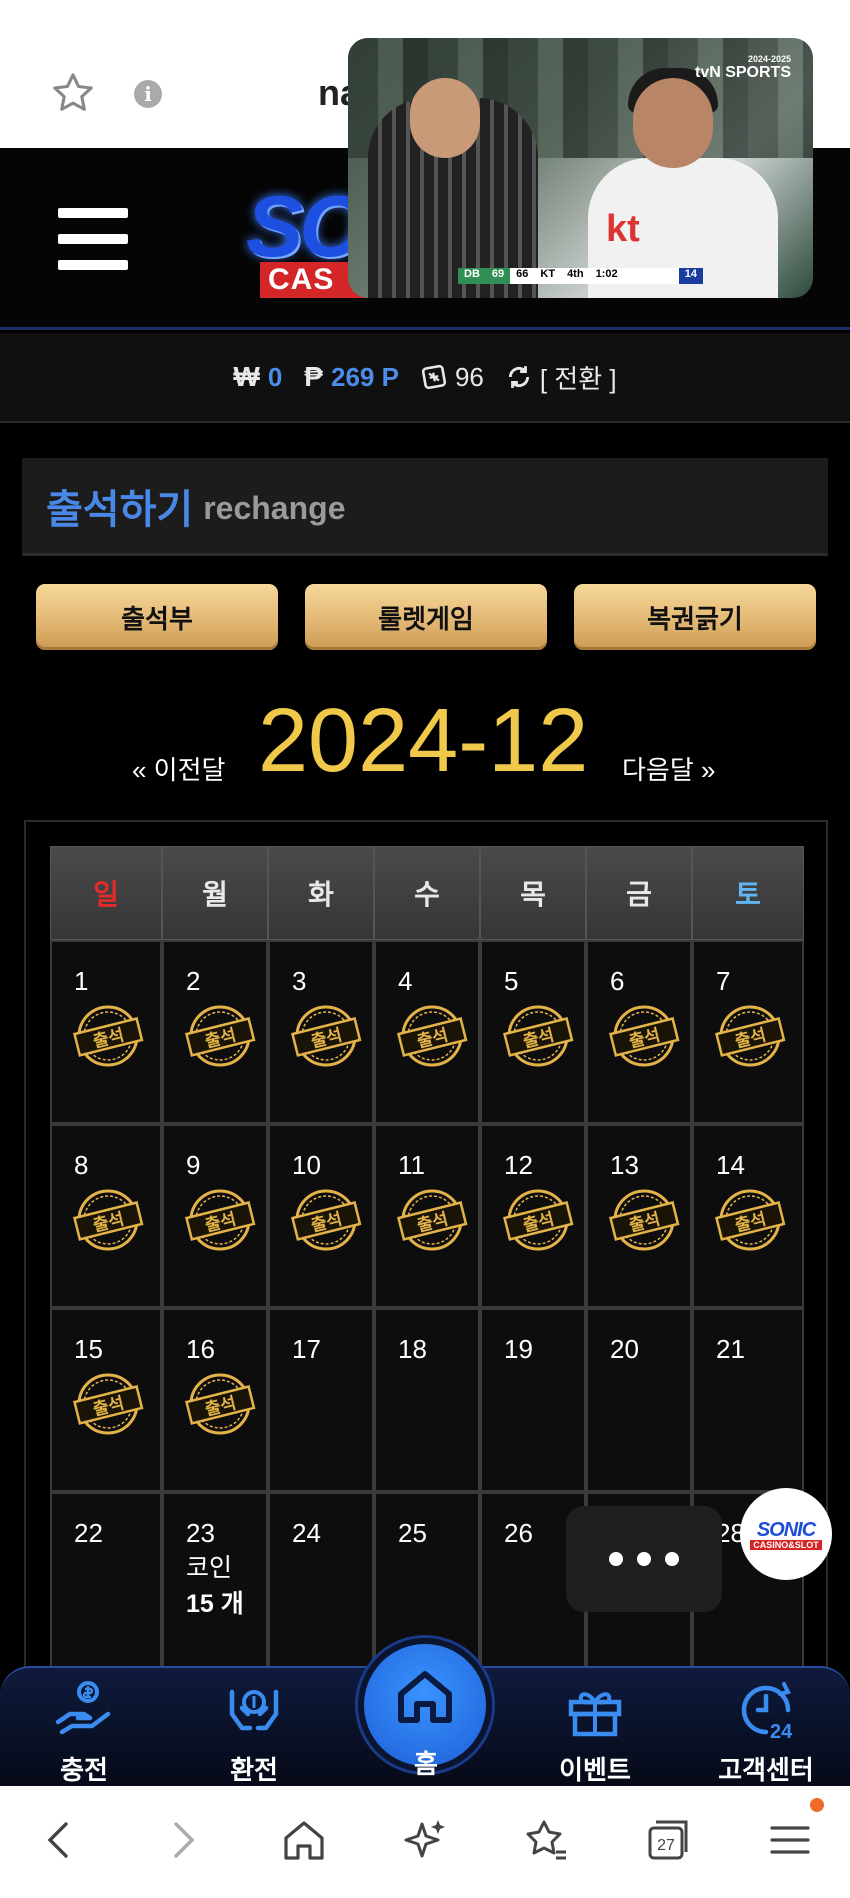 This screenshot has width=850, height=1898. What do you see at coordinates (411, 1165) in the screenshot?
I see `calendar-day-number: 11` at bounding box center [411, 1165].